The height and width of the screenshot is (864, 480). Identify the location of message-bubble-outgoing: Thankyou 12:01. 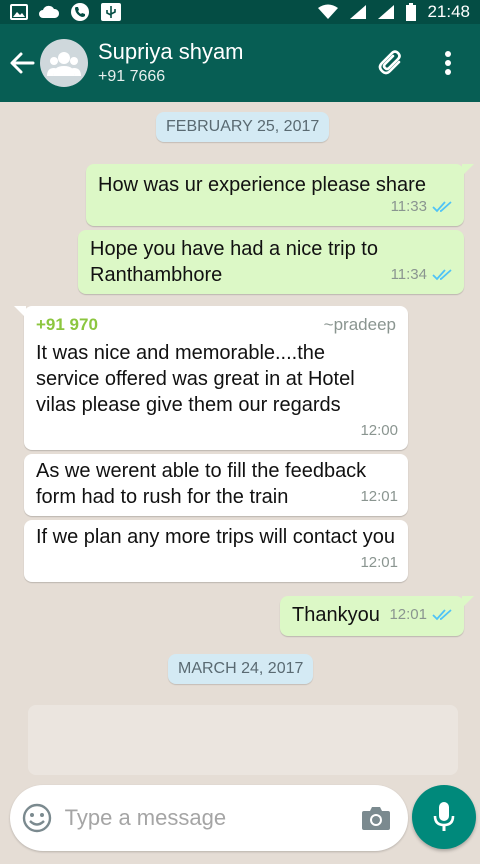
(377, 616).